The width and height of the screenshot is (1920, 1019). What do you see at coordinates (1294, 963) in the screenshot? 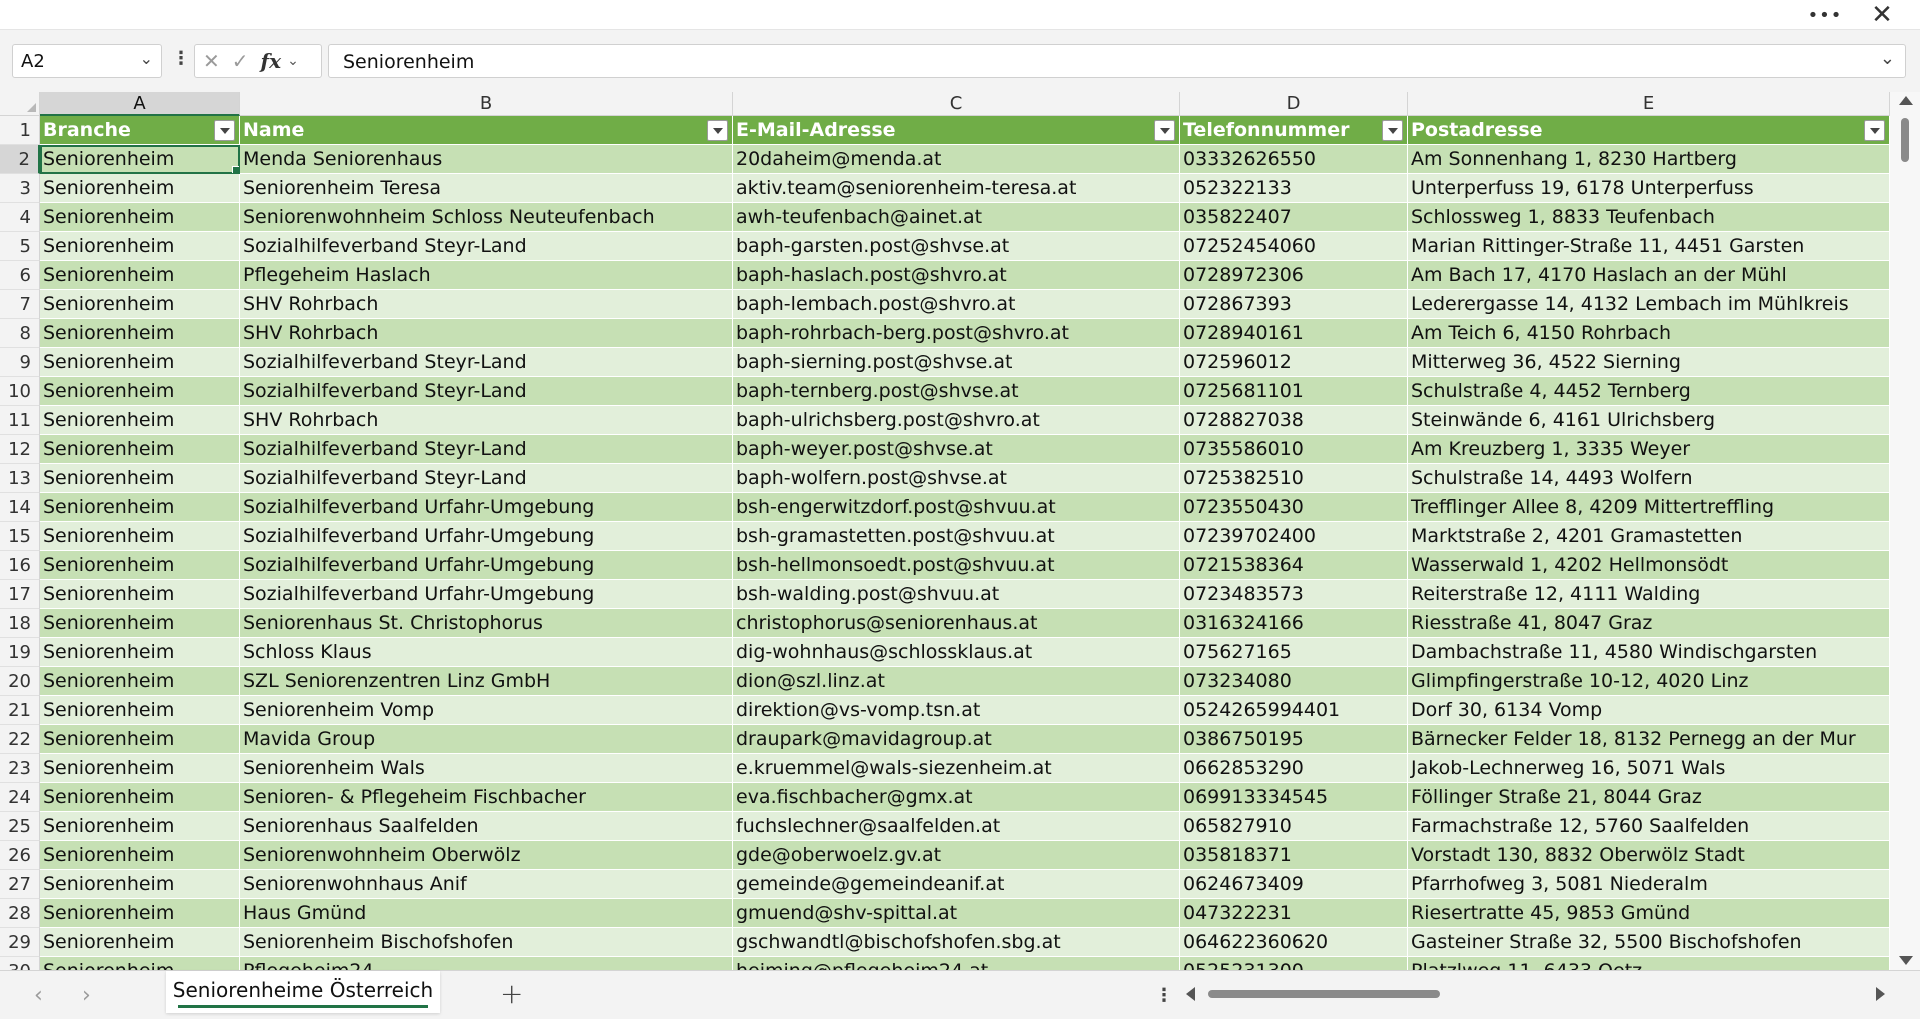
I see `table-cell: 0525231300` at bounding box center [1294, 963].